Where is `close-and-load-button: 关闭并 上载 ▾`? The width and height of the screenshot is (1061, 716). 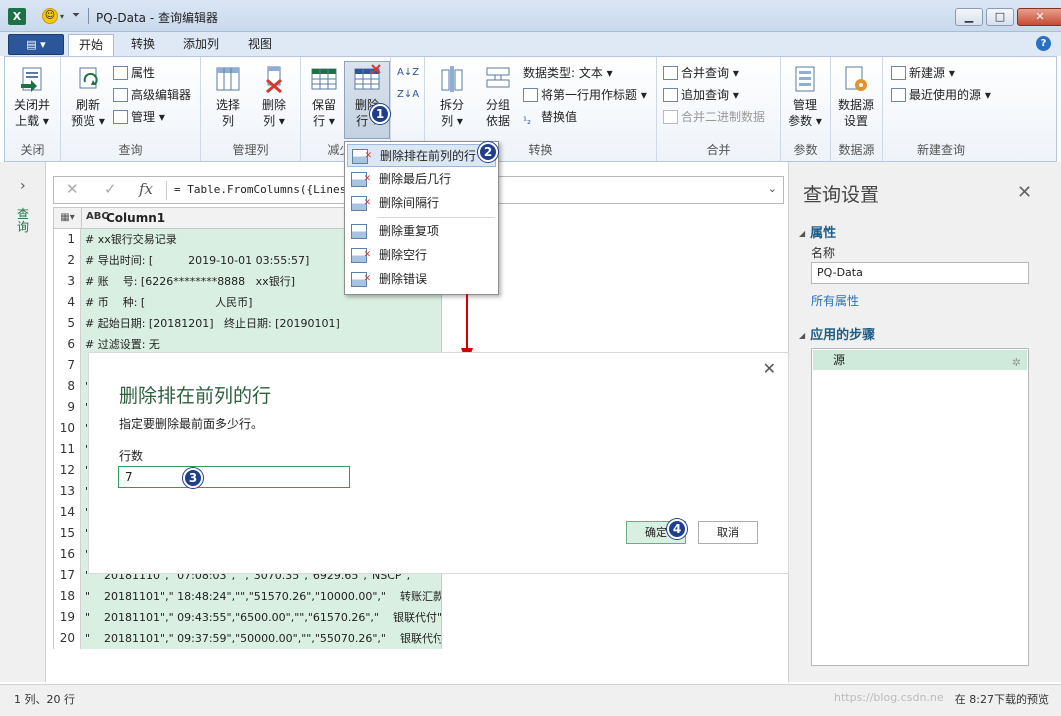 close-and-load-button: 关闭并 上载 ▾ is located at coordinates (32, 100).